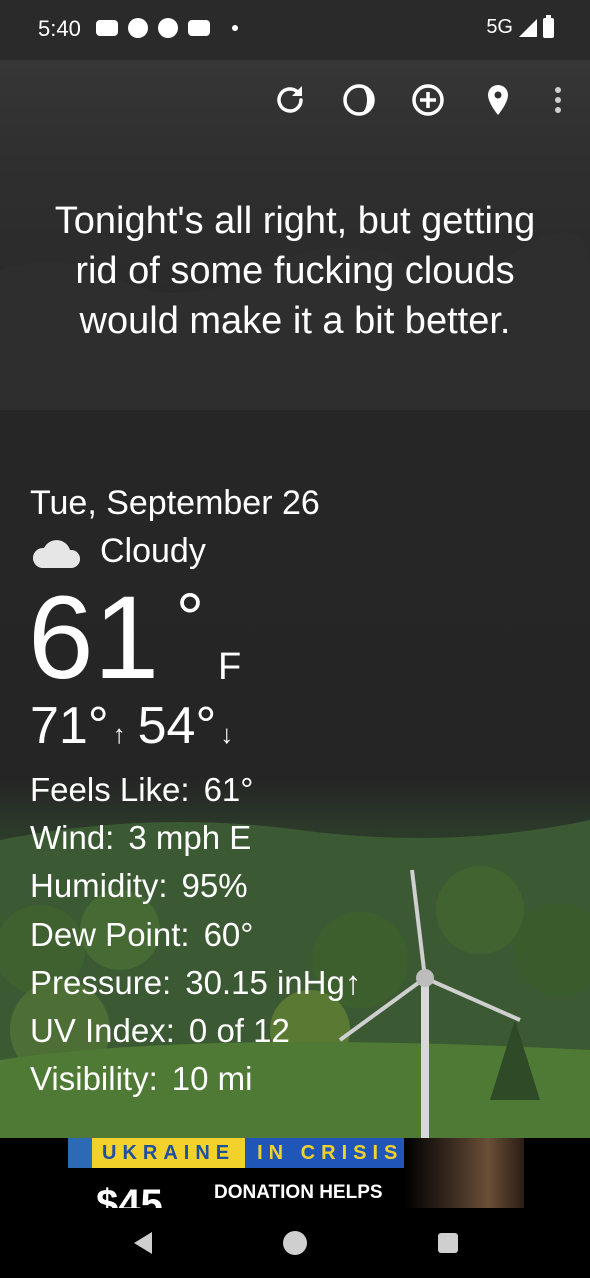 The width and height of the screenshot is (590, 1278). Describe the element at coordinates (464, 1173) in the screenshot. I see `ad-image` at that location.